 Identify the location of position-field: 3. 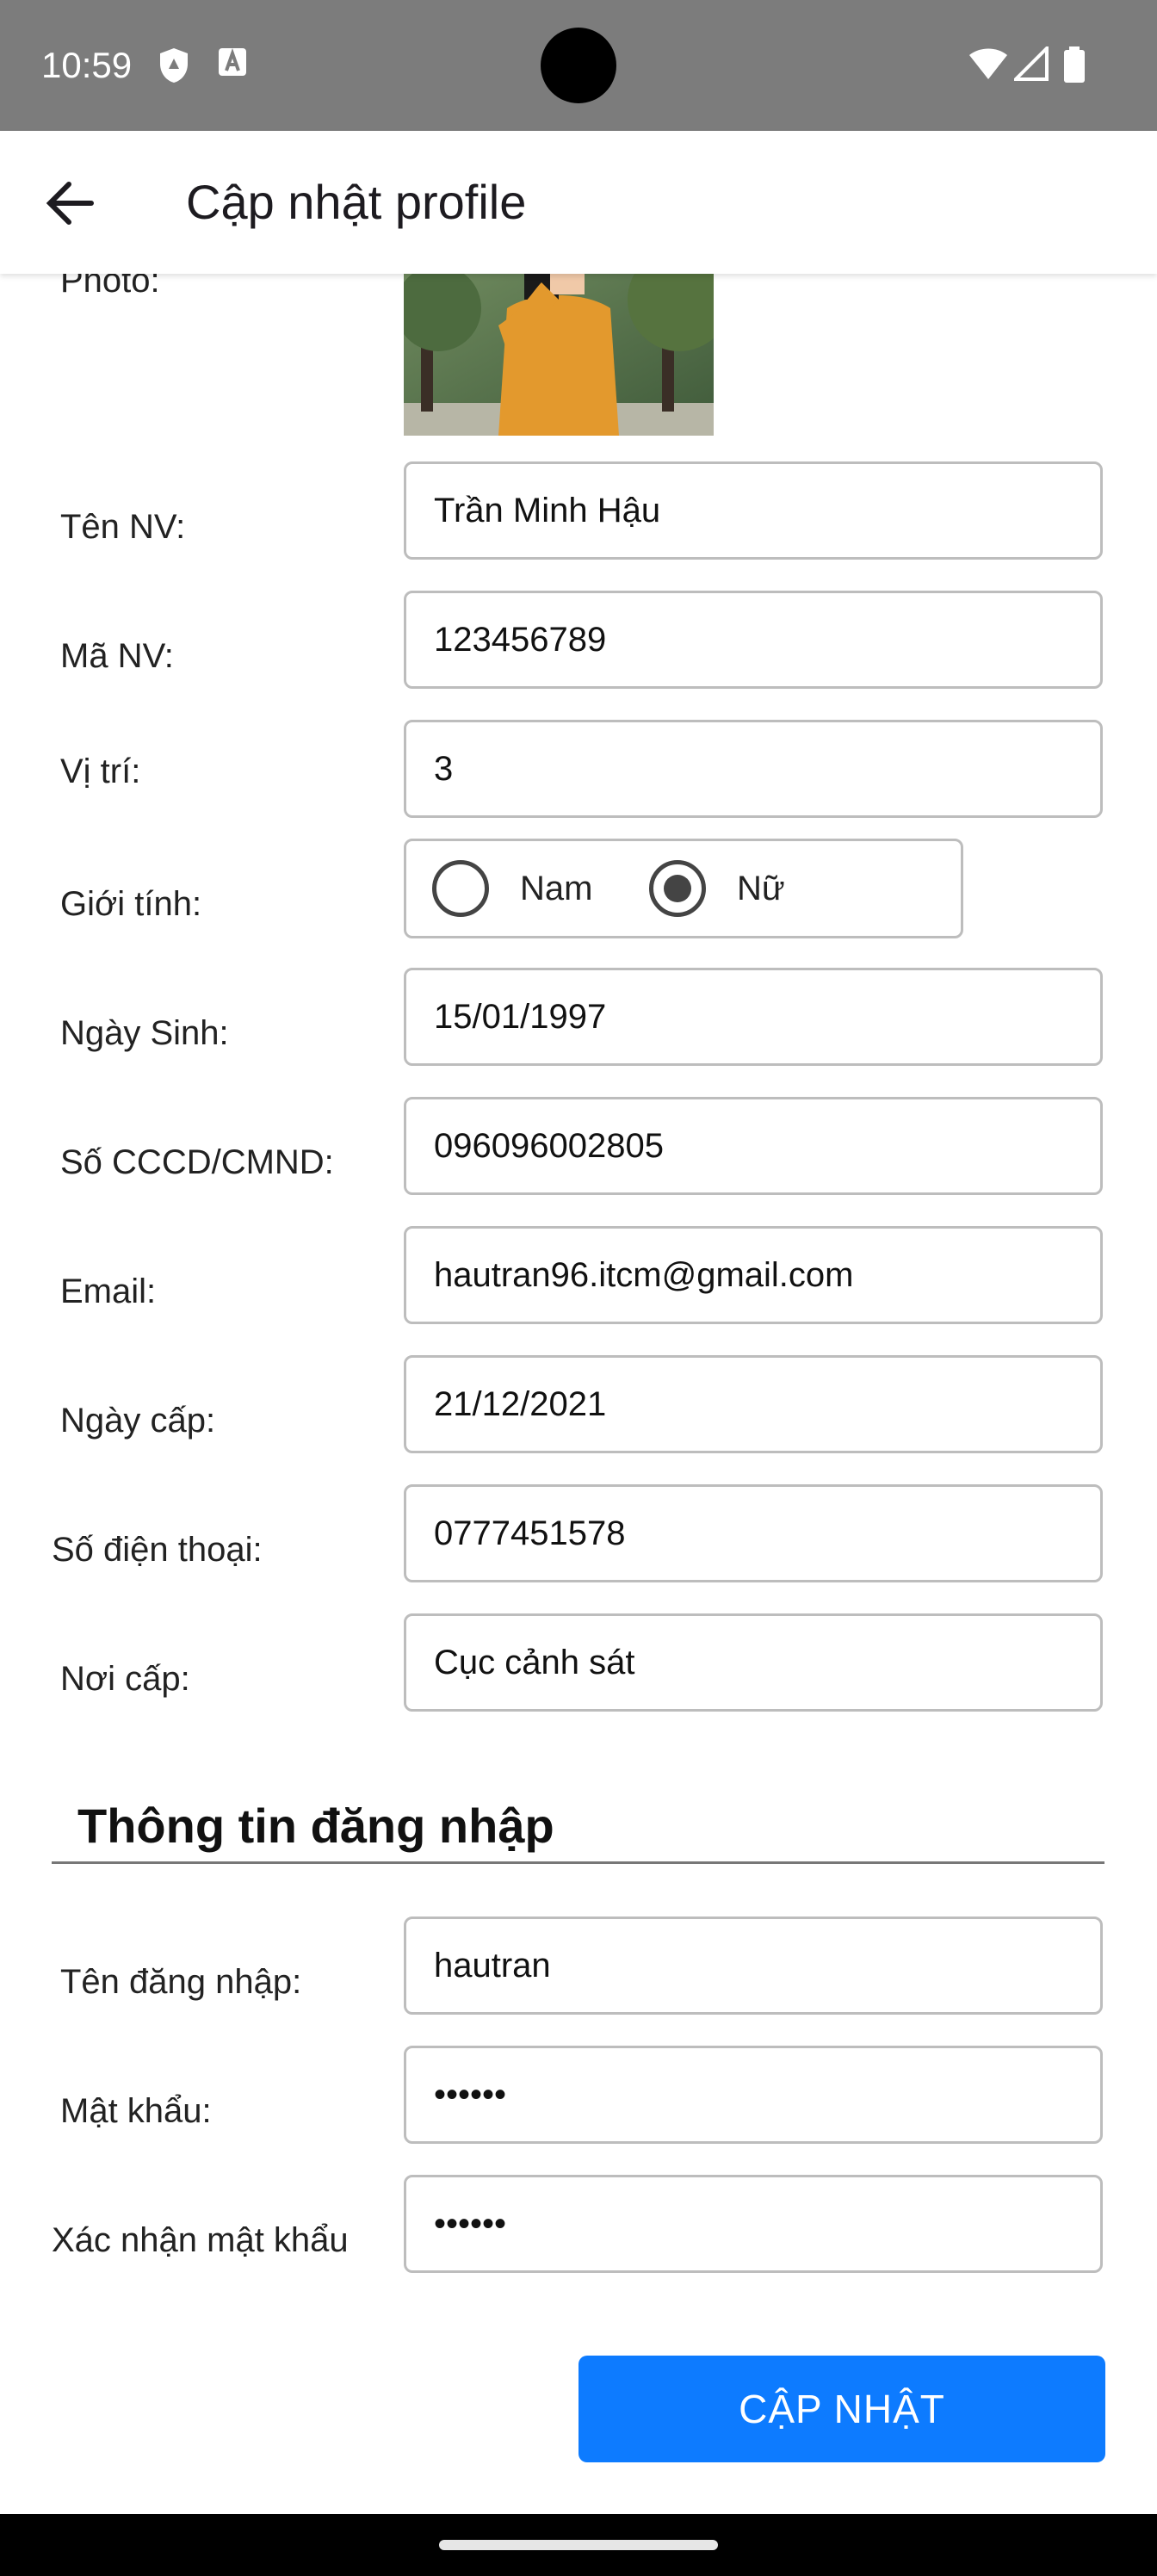
(754, 769).